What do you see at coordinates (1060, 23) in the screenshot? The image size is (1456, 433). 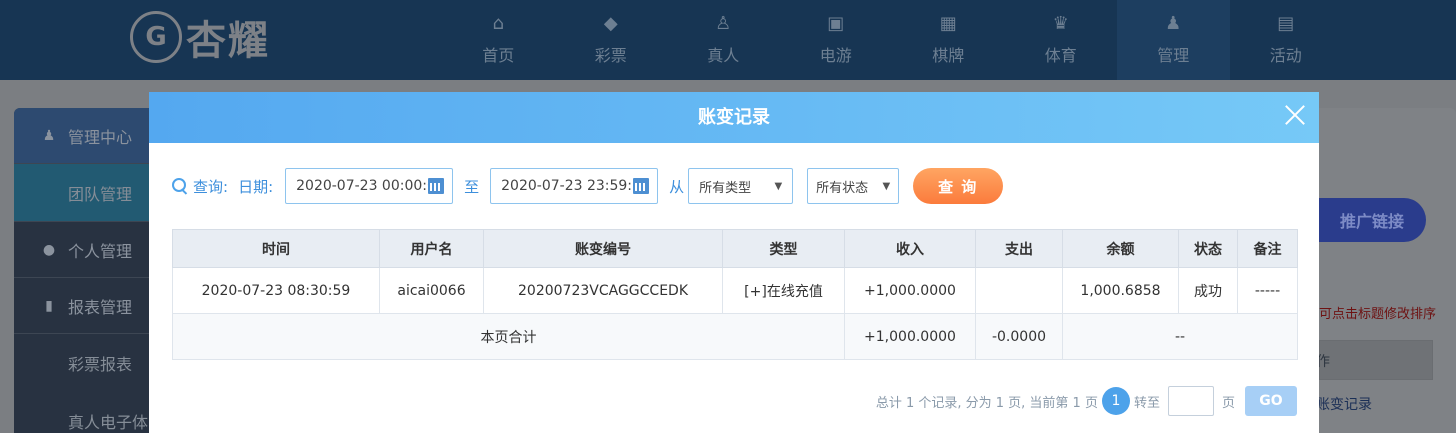 I see `sports-trophy-icon: ♛` at bounding box center [1060, 23].